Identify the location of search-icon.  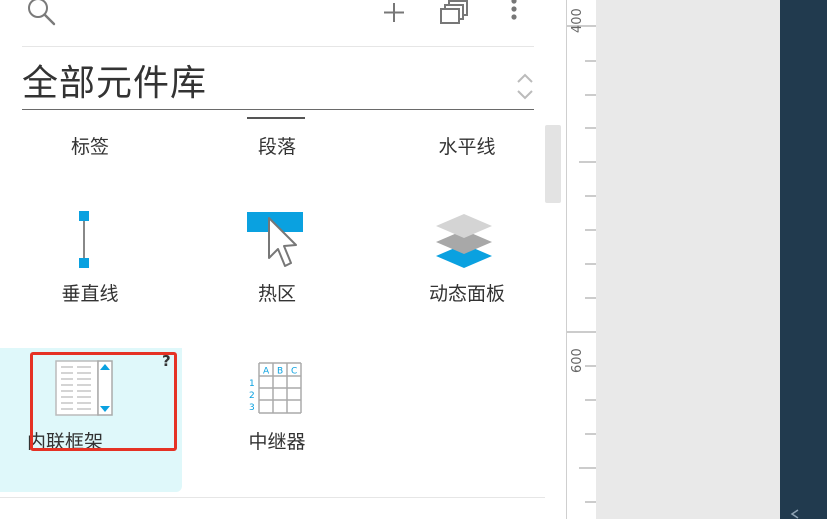
(42, 14).